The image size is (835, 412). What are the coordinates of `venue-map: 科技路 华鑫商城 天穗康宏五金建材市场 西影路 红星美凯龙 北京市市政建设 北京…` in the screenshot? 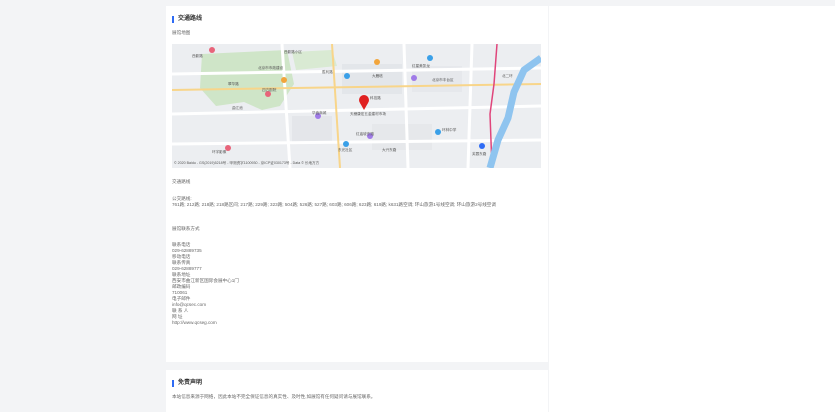 It's located at (356, 106).